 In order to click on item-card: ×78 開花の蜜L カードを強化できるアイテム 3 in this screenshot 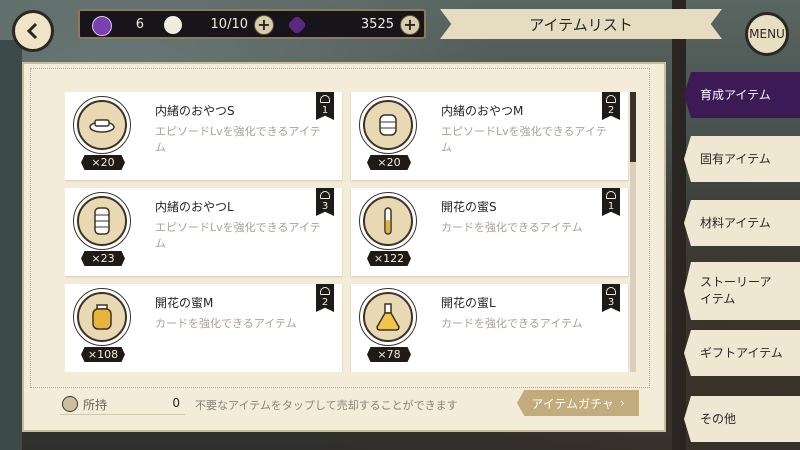, I will do `click(489, 328)`.